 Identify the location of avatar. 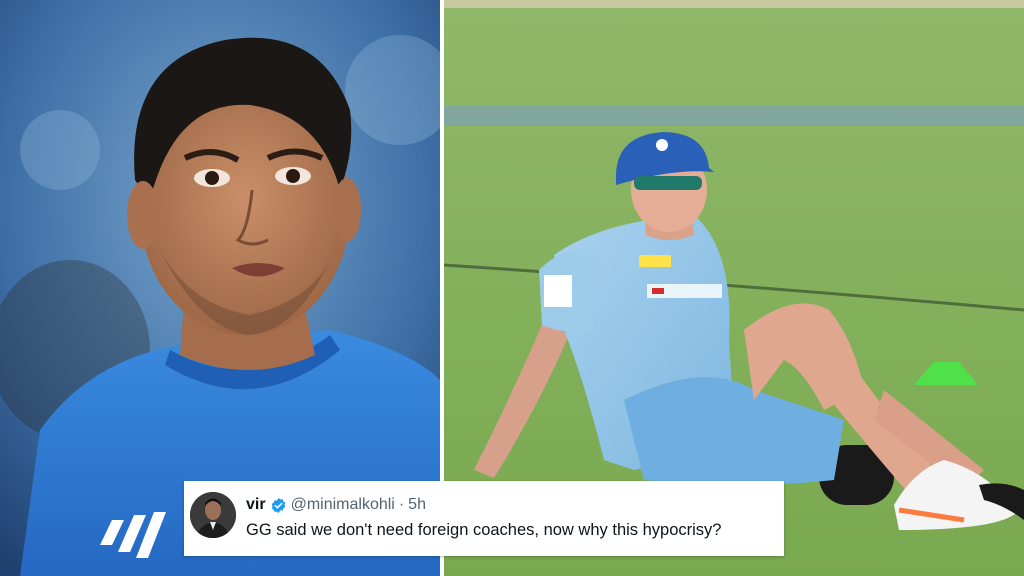
(213, 515).